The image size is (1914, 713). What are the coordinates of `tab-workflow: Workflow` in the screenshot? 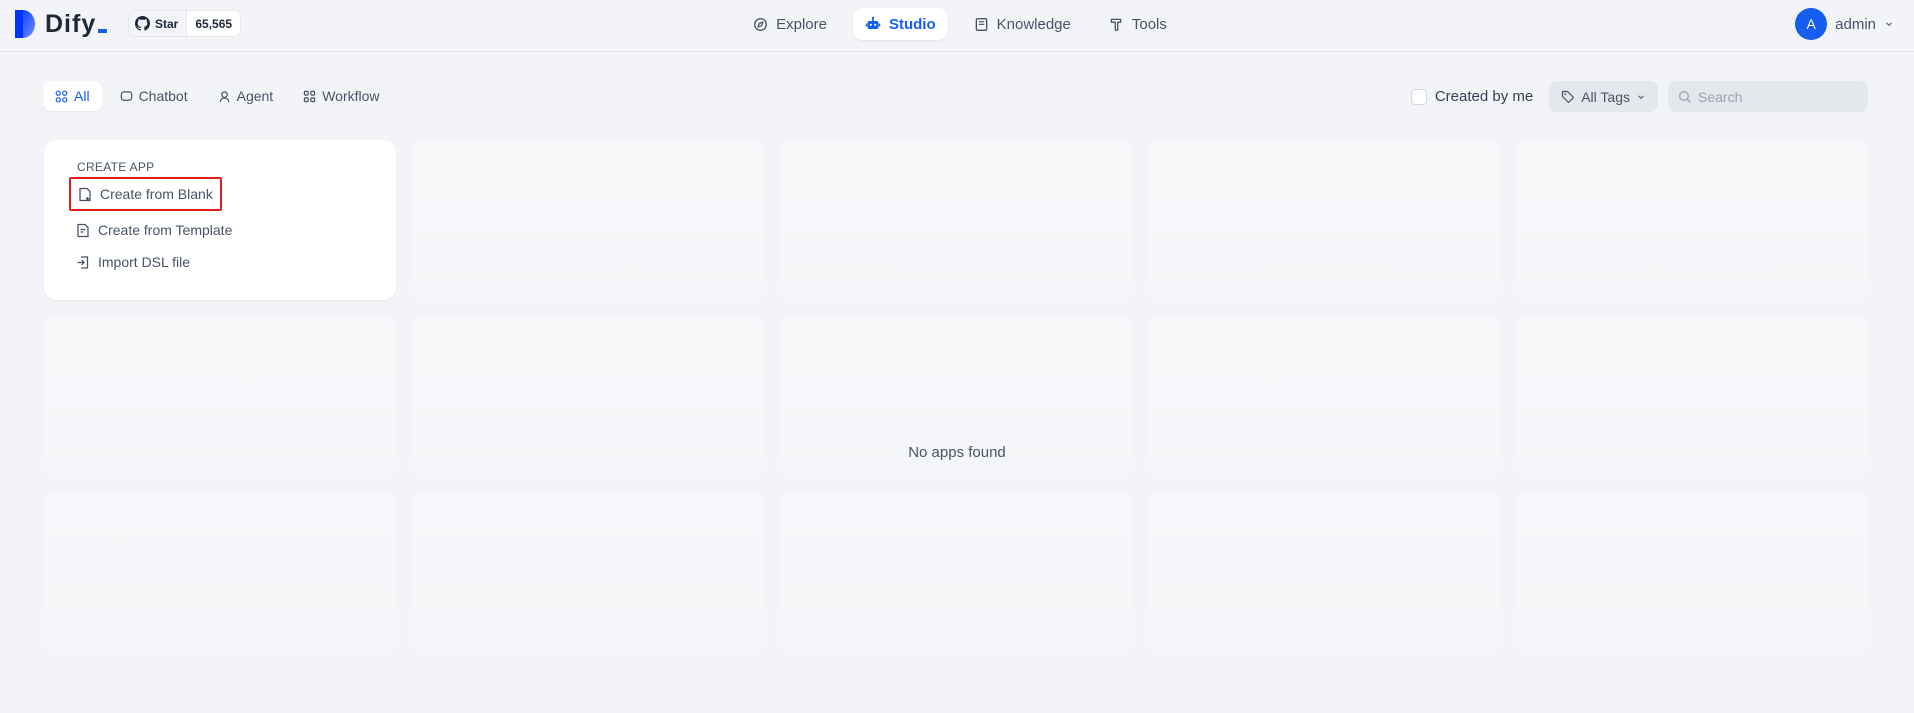 It's located at (341, 96).